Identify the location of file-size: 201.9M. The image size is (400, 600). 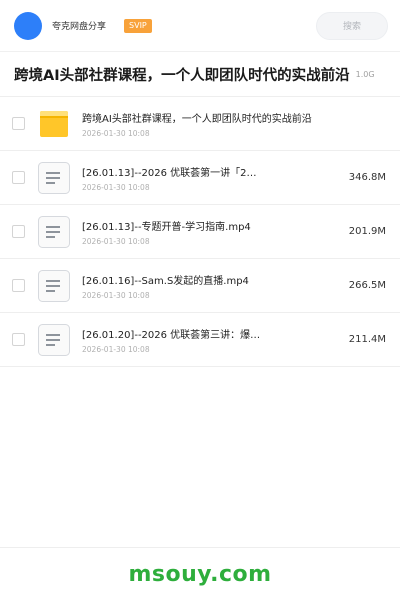
(367, 231).